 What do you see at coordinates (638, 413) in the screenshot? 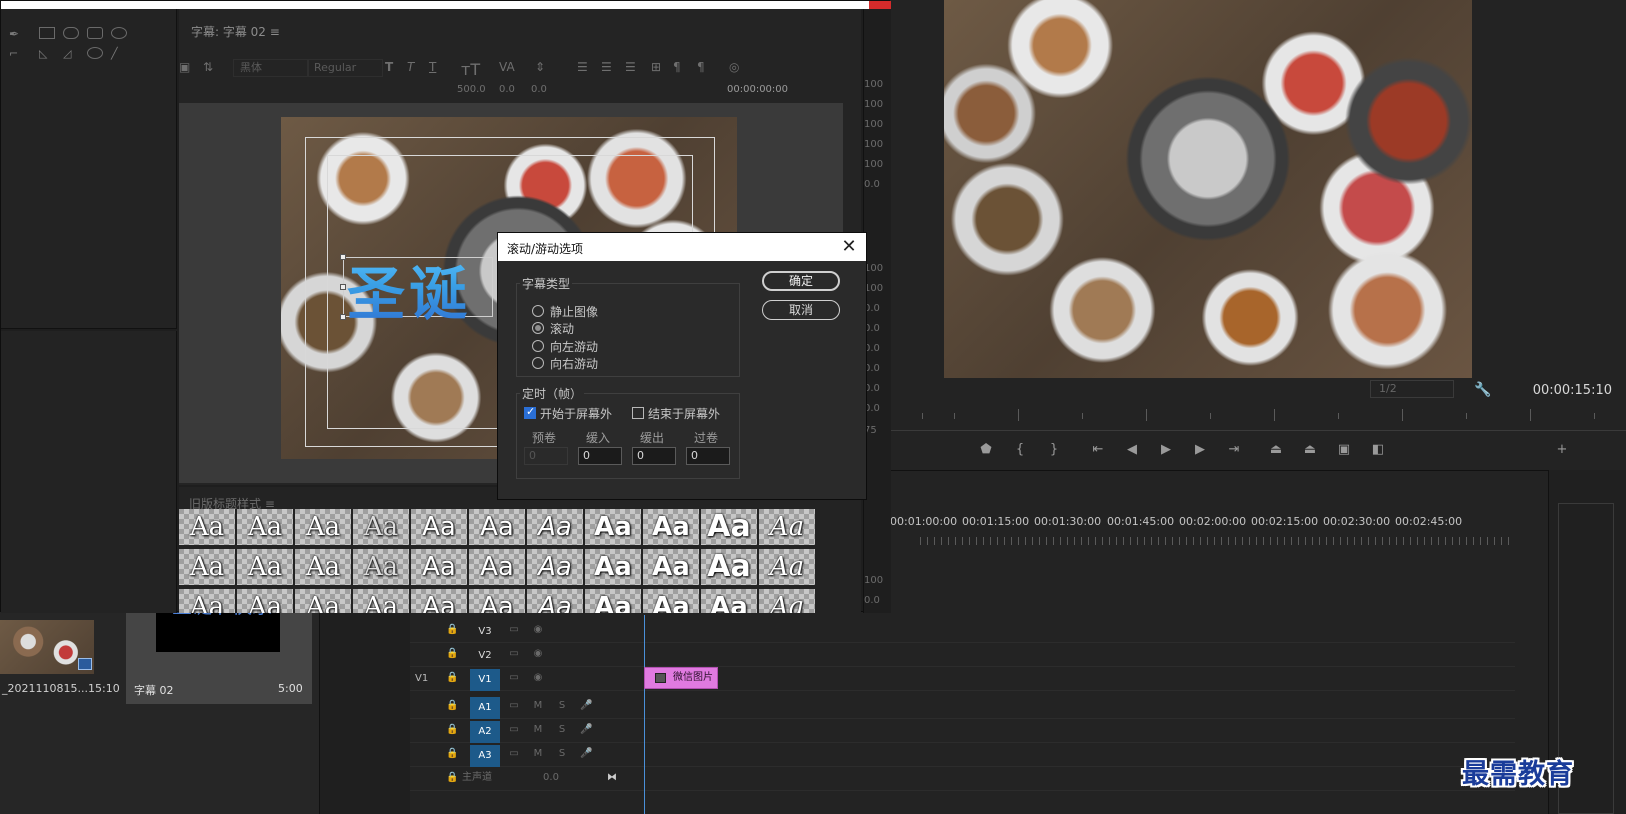
I see `checkbox` at bounding box center [638, 413].